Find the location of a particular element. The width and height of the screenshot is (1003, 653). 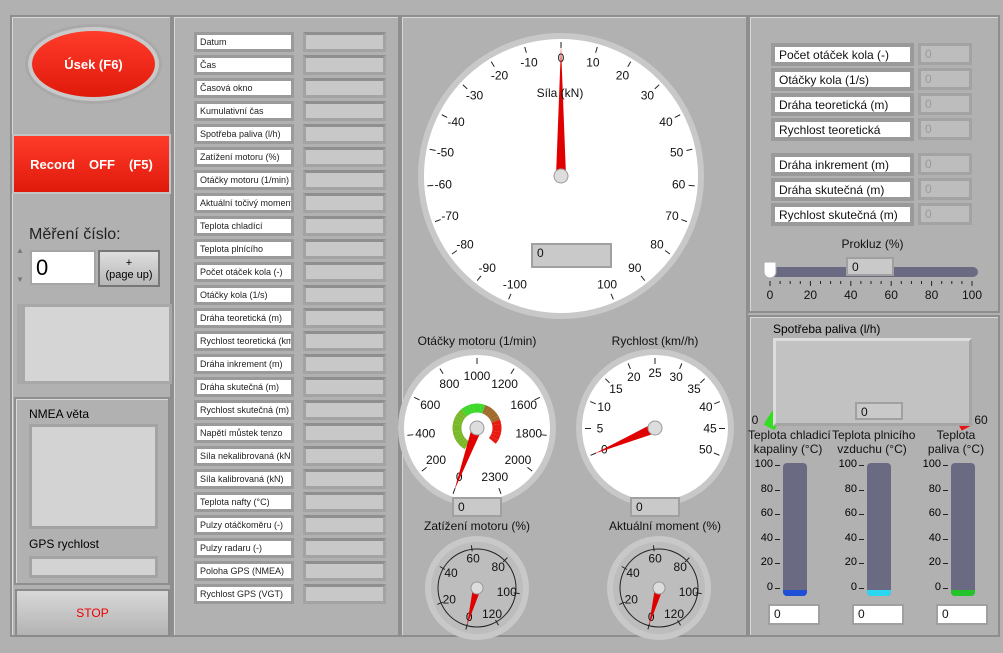

rychlost-tick-label: 45 is located at coordinates (710, 428).